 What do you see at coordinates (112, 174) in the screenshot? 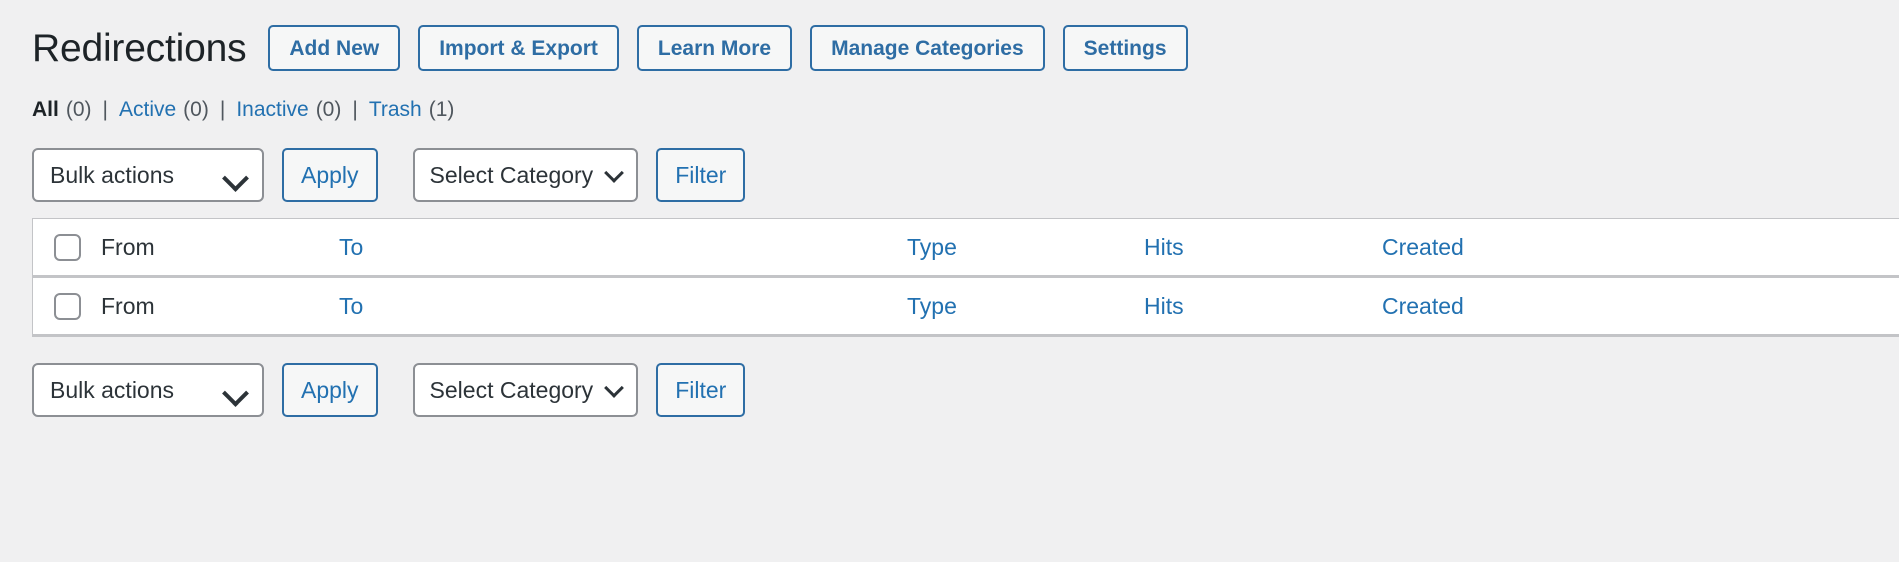
I see `bulk-actions-select-top-value: Bulk actions` at bounding box center [112, 174].